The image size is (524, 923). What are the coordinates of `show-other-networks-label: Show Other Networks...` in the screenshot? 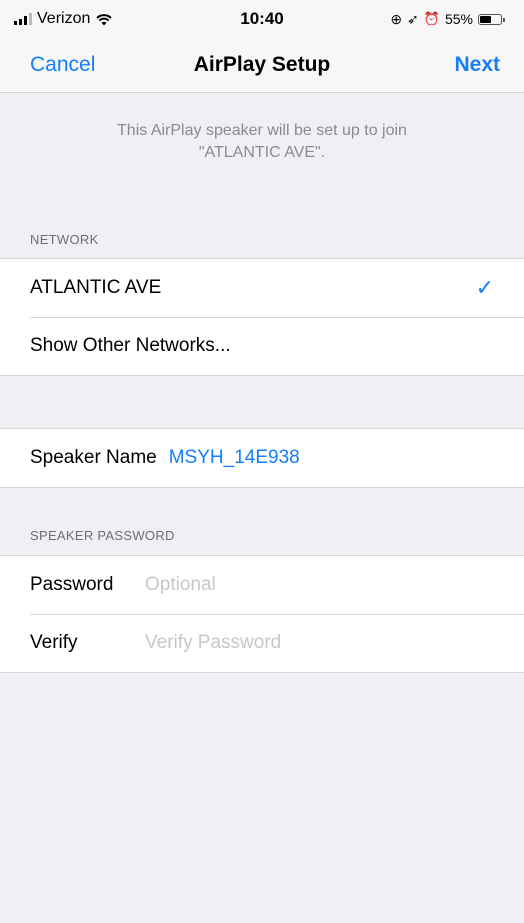 It's located at (130, 345).